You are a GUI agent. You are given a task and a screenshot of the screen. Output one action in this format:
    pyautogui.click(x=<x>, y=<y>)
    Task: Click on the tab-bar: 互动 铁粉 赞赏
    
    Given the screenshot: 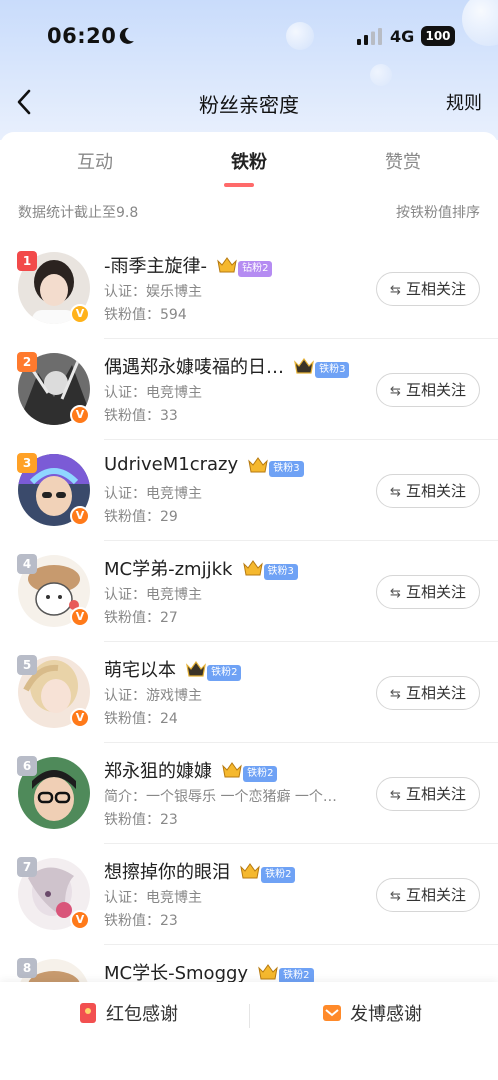 What is the action you would take?
    pyautogui.click(x=249, y=173)
    